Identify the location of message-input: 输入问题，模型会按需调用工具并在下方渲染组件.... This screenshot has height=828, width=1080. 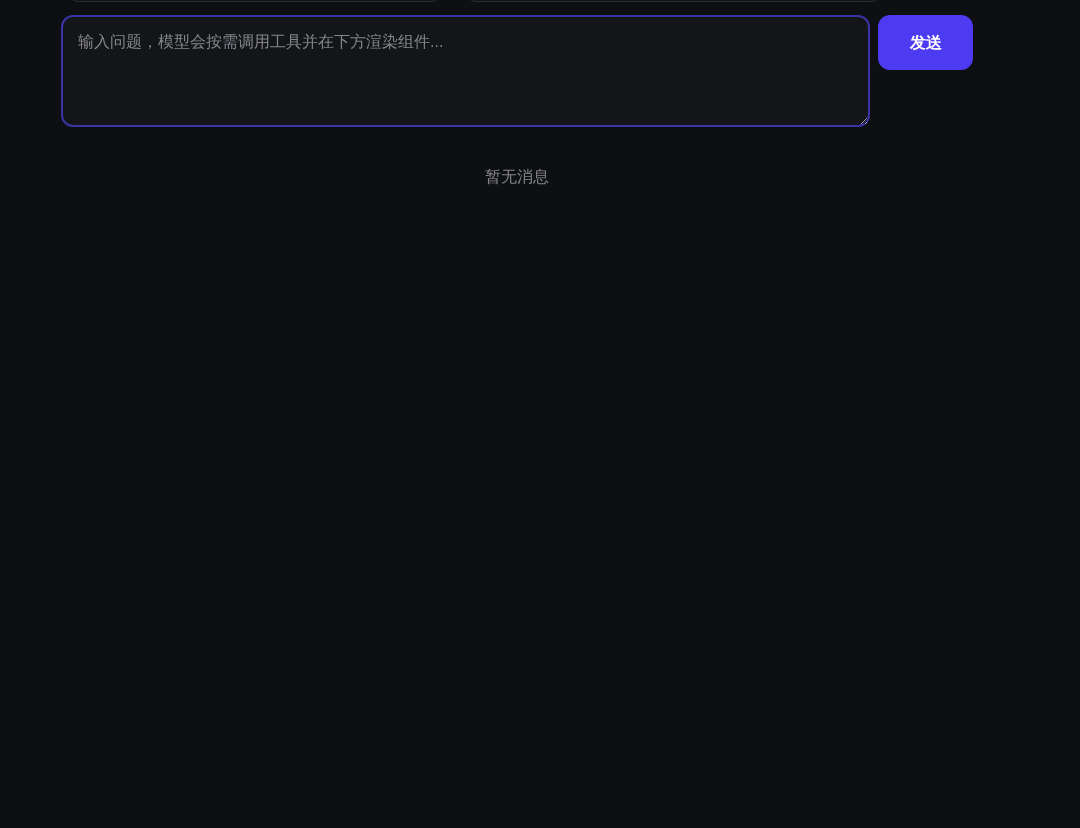
(465, 71).